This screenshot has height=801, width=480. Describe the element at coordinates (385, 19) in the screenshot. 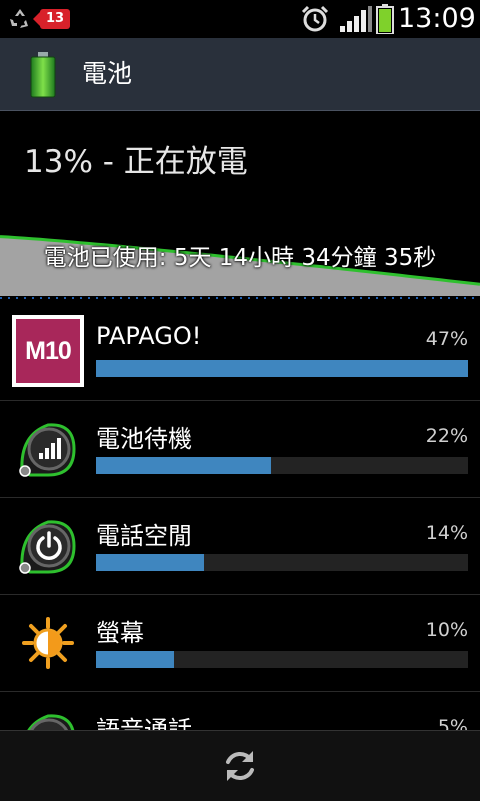

I see `battery-status-icon` at that location.